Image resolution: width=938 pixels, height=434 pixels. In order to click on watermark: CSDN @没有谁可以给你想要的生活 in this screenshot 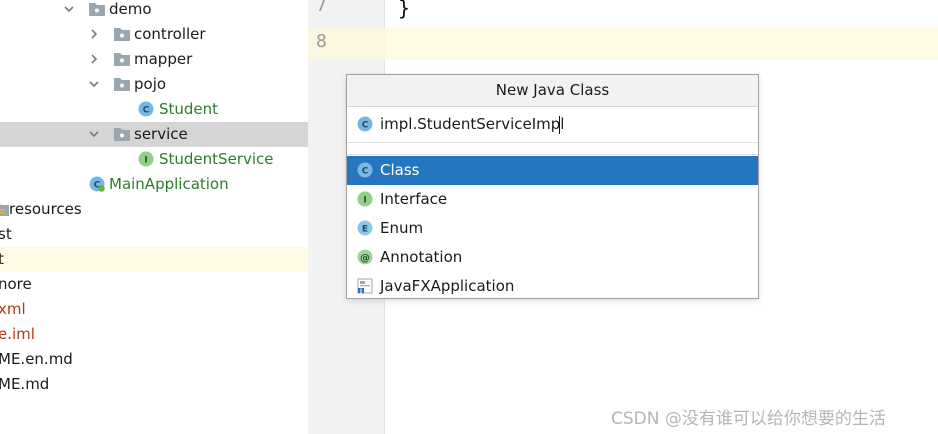, I will do `click(748, 419)`.